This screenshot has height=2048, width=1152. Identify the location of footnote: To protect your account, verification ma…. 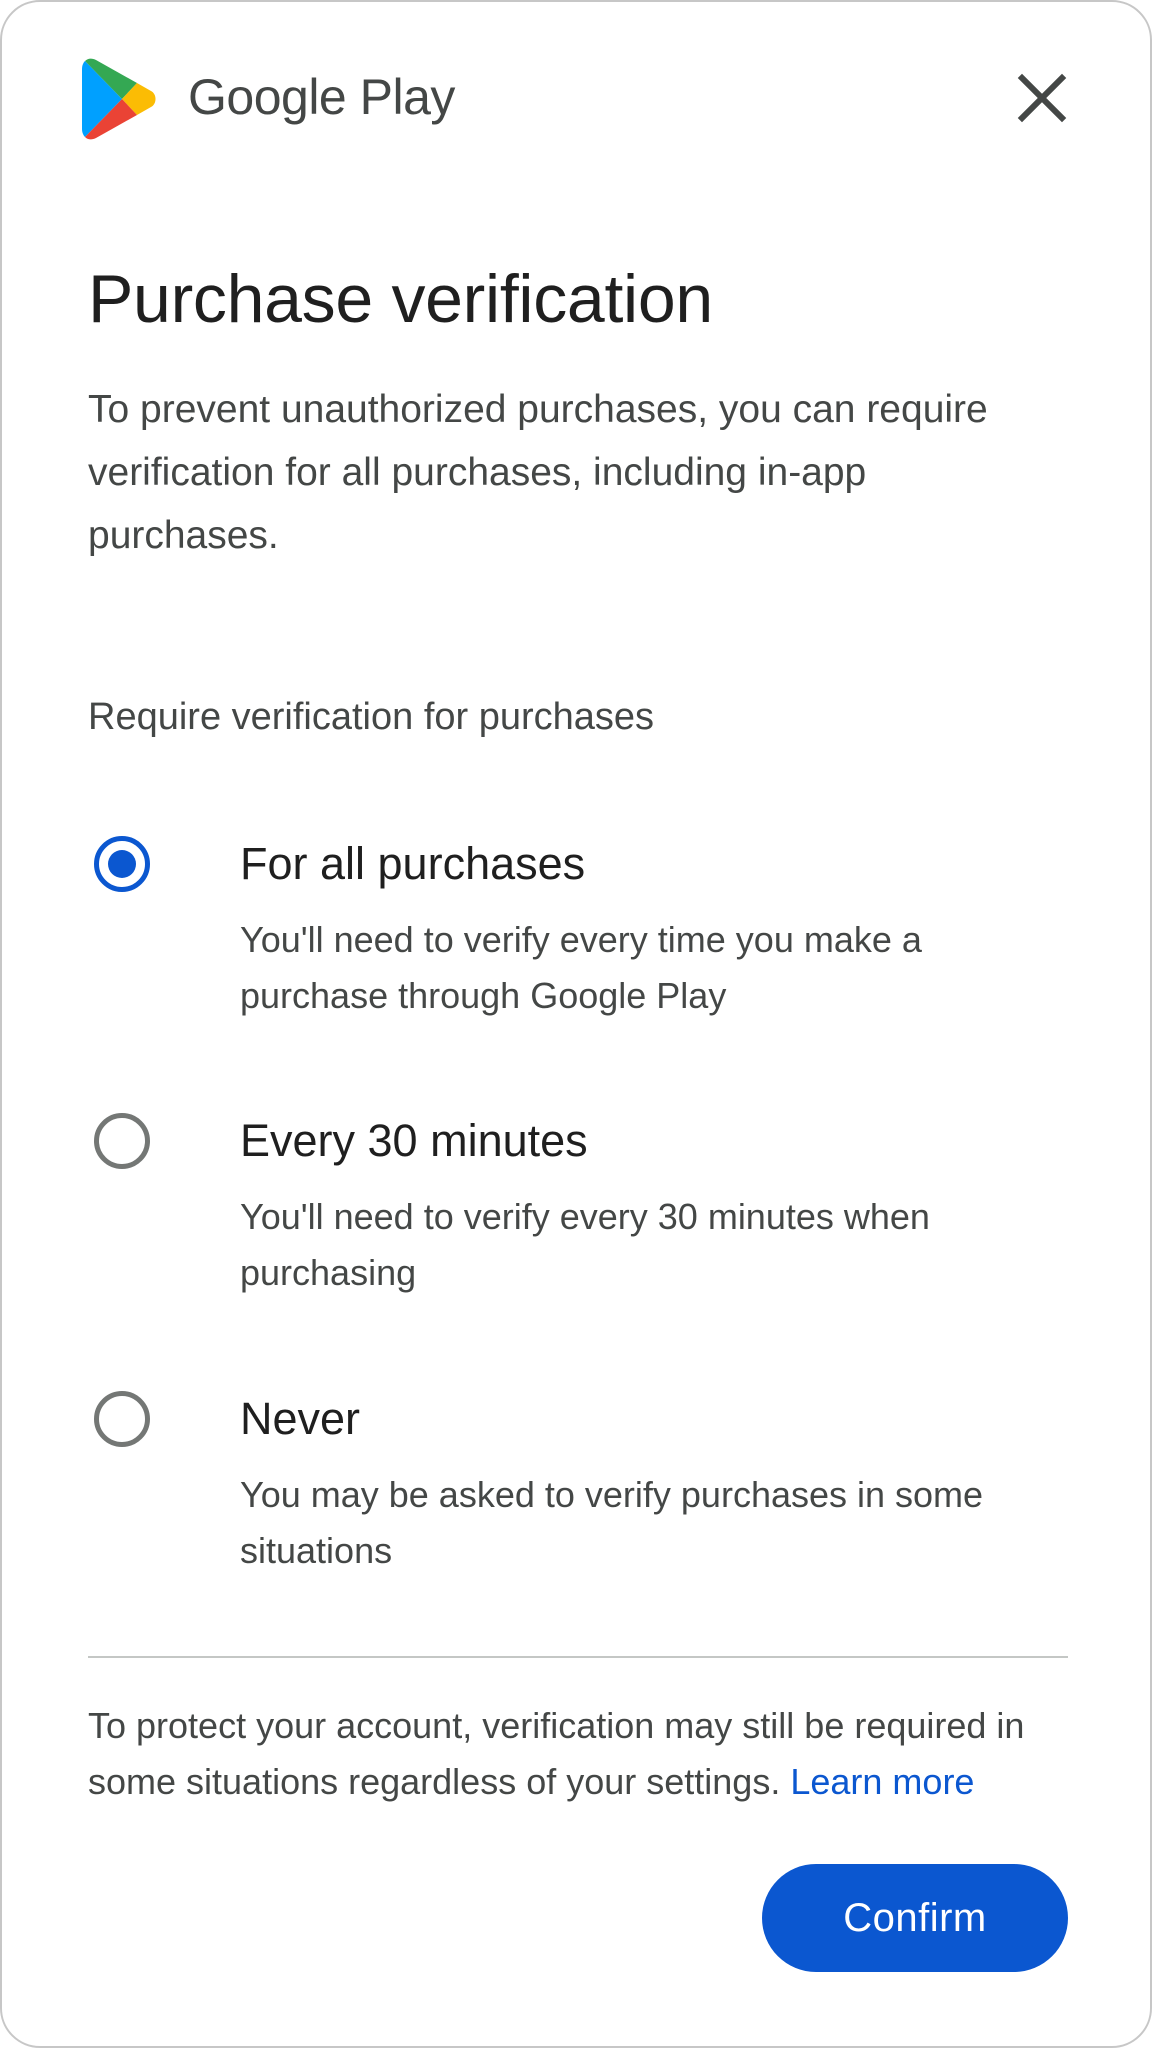
(578, 1754).